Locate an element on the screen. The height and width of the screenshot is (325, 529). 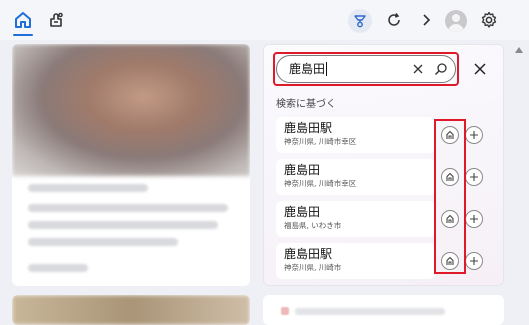
home-icon is located at coordinates (23, 20).